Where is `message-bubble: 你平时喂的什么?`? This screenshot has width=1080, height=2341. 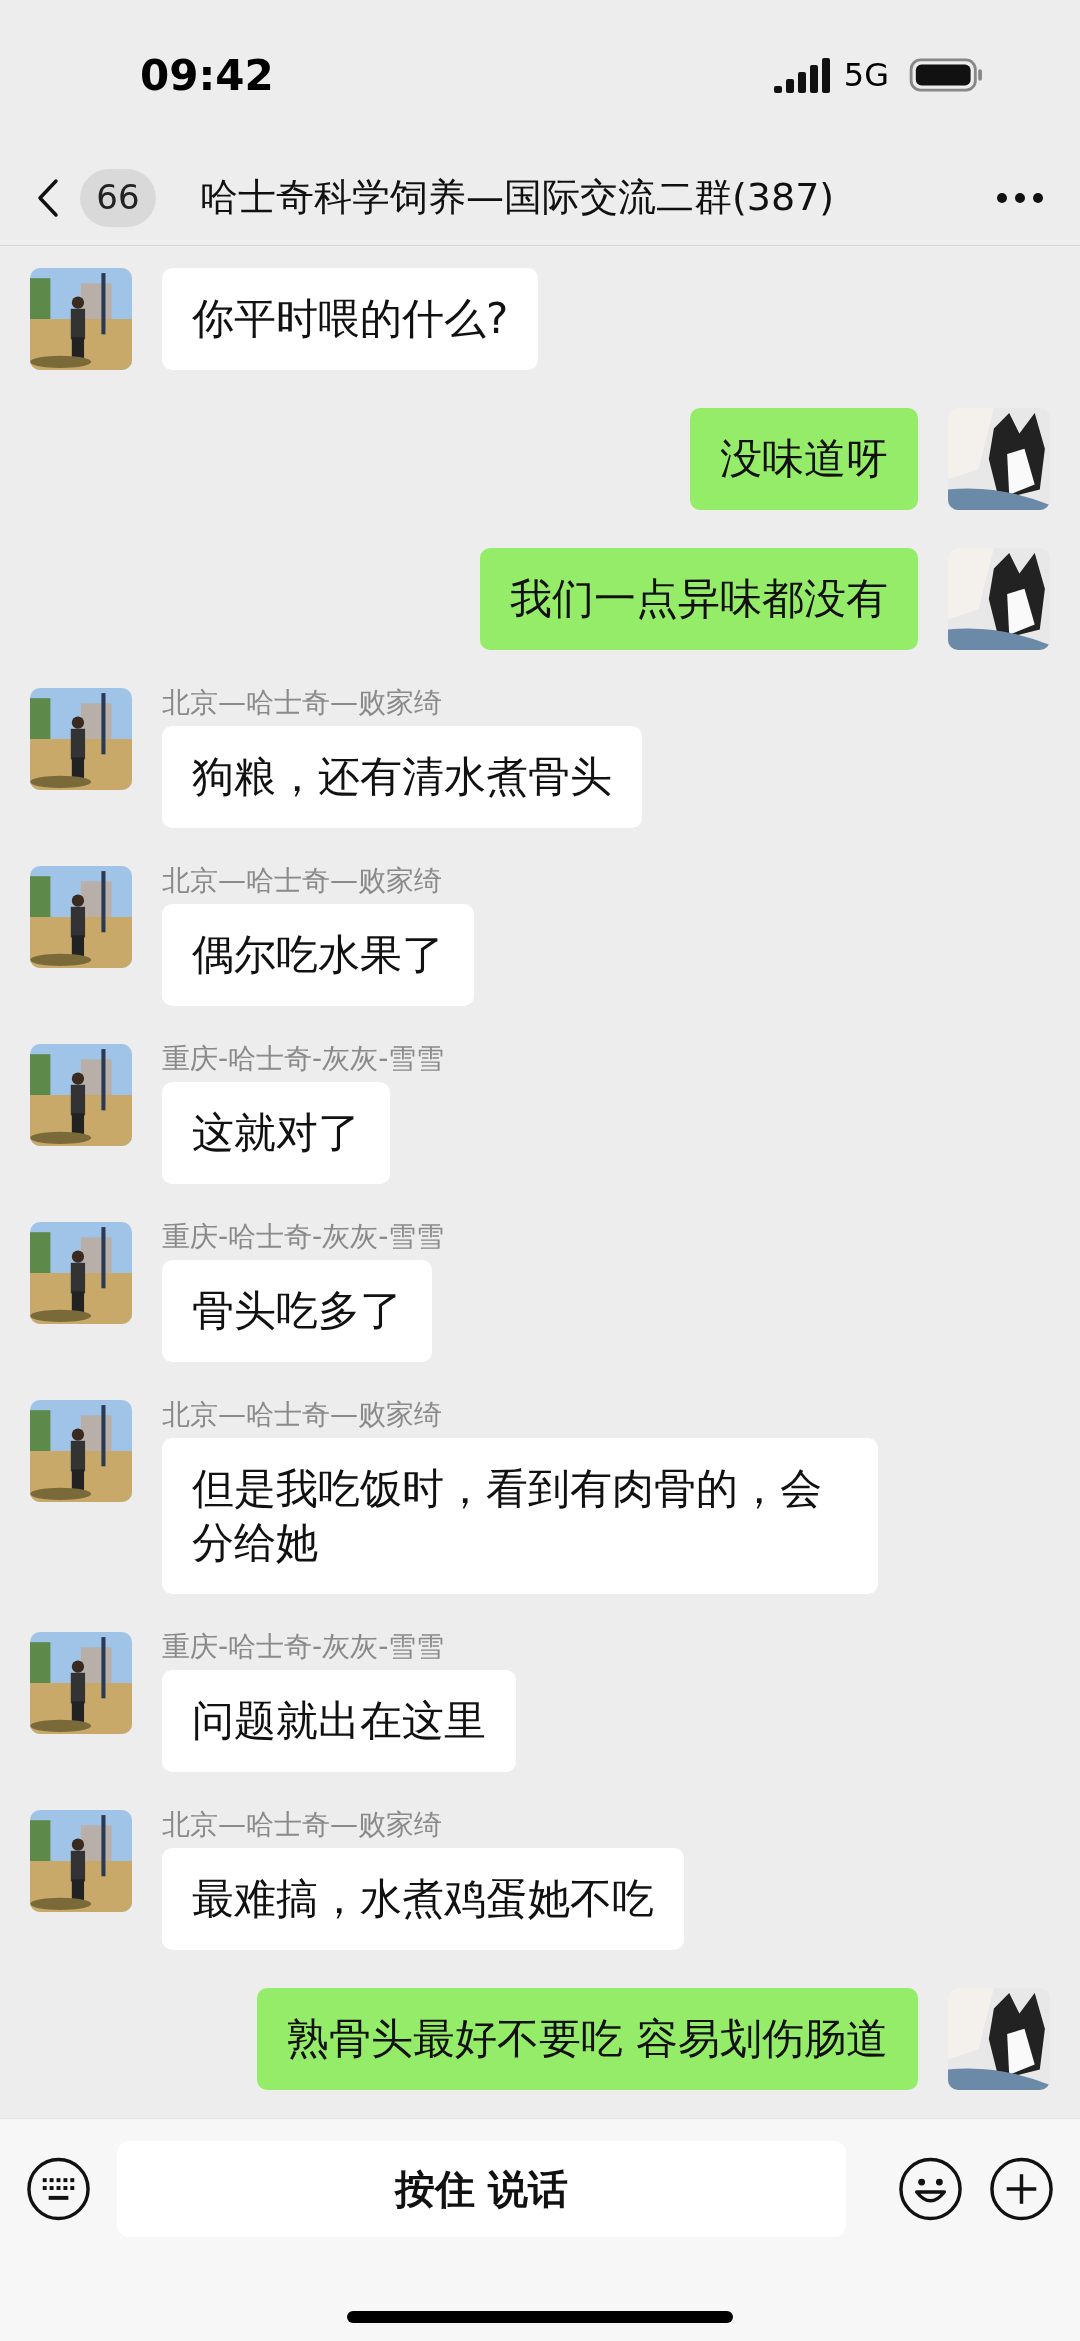
message-bubble: 你平时喂的什么? is located at coordinates (350, 319).